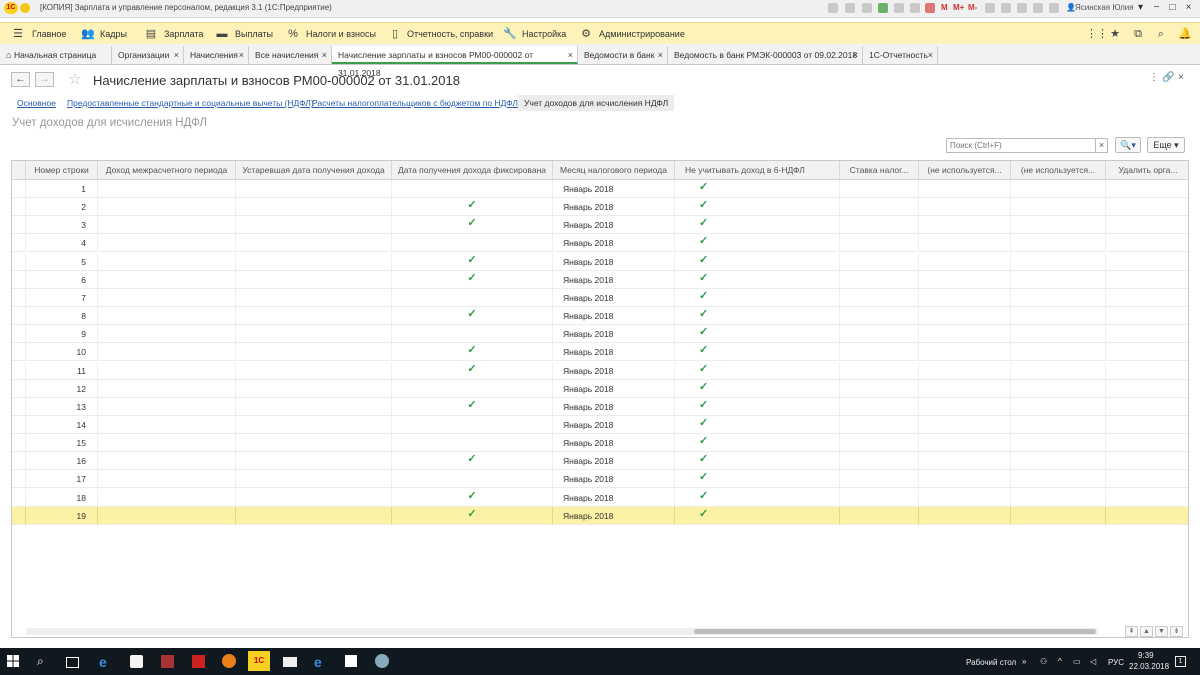 The height and width of the screenshot is (675, 1200). I want to click on tab-bank-statements: Ведомости в банк ×, so click(623, 55).